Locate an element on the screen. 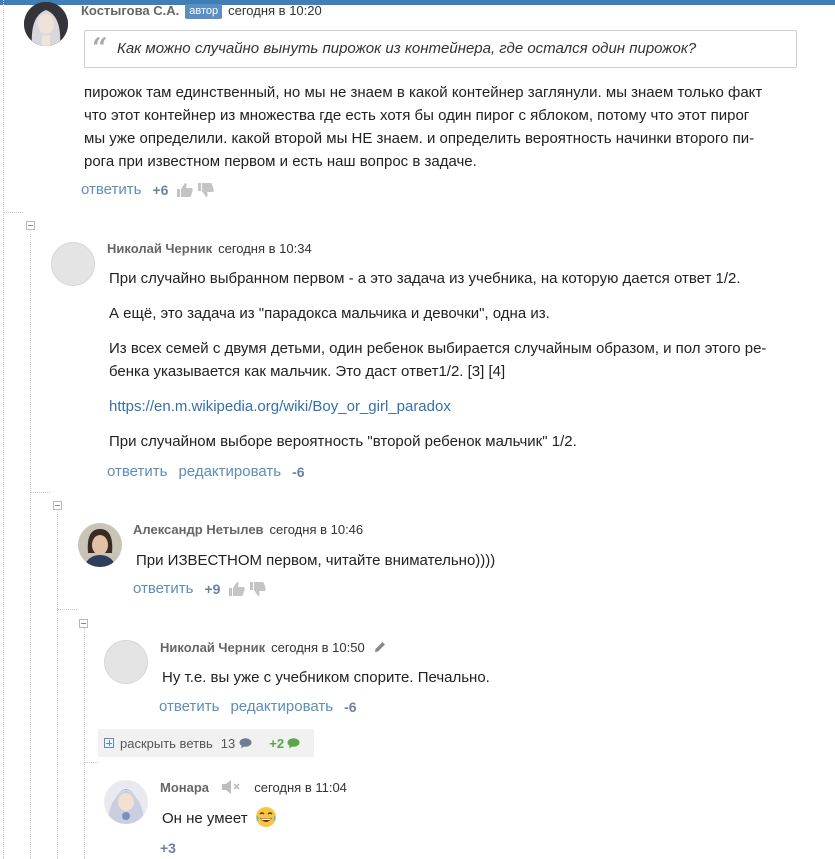 This screenshot has width=835, height=859. comment-time: сегодня в 10:20 is located at coordinates (275, 10).